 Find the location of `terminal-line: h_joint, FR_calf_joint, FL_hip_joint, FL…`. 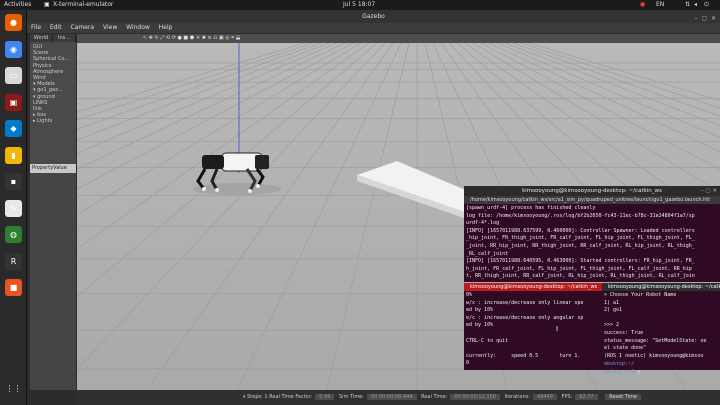

terminal-line: h_joint, FR_calf_joint, FL_hip_joint, FL… is located at coordinates (579, 268).